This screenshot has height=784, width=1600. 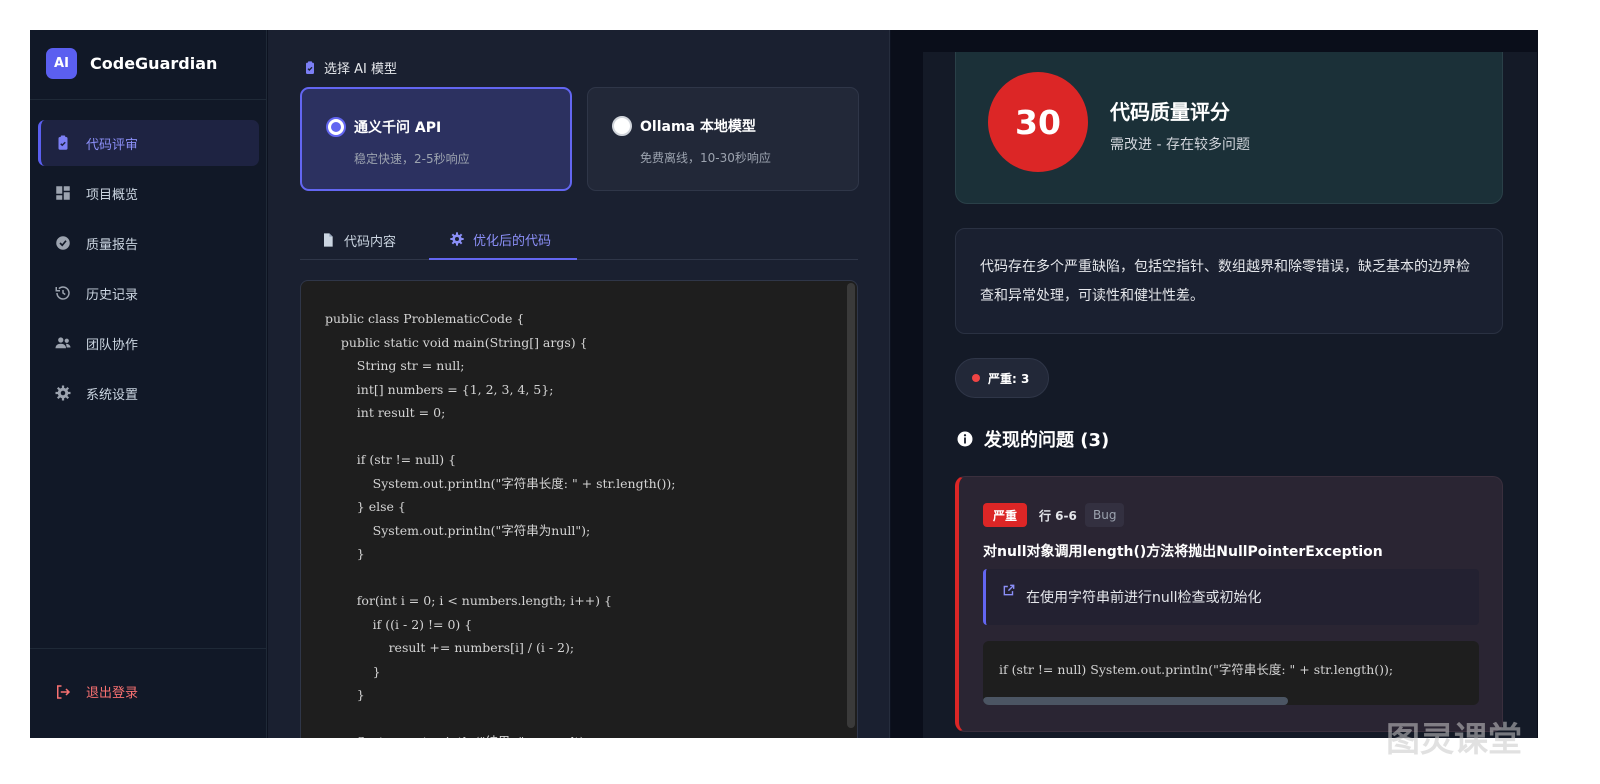 What do you see at coordinates (512, 241) in the screenshot?
I see `tab-label: 优化后的代码` at bounding box center [512, 241].